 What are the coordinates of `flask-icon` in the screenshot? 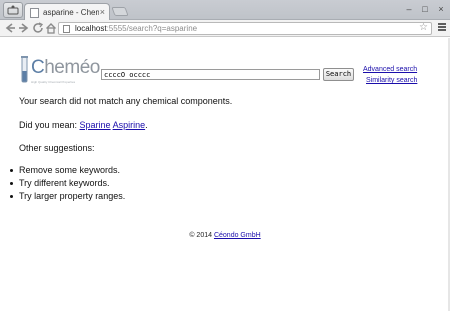 It's located at (24, 69).